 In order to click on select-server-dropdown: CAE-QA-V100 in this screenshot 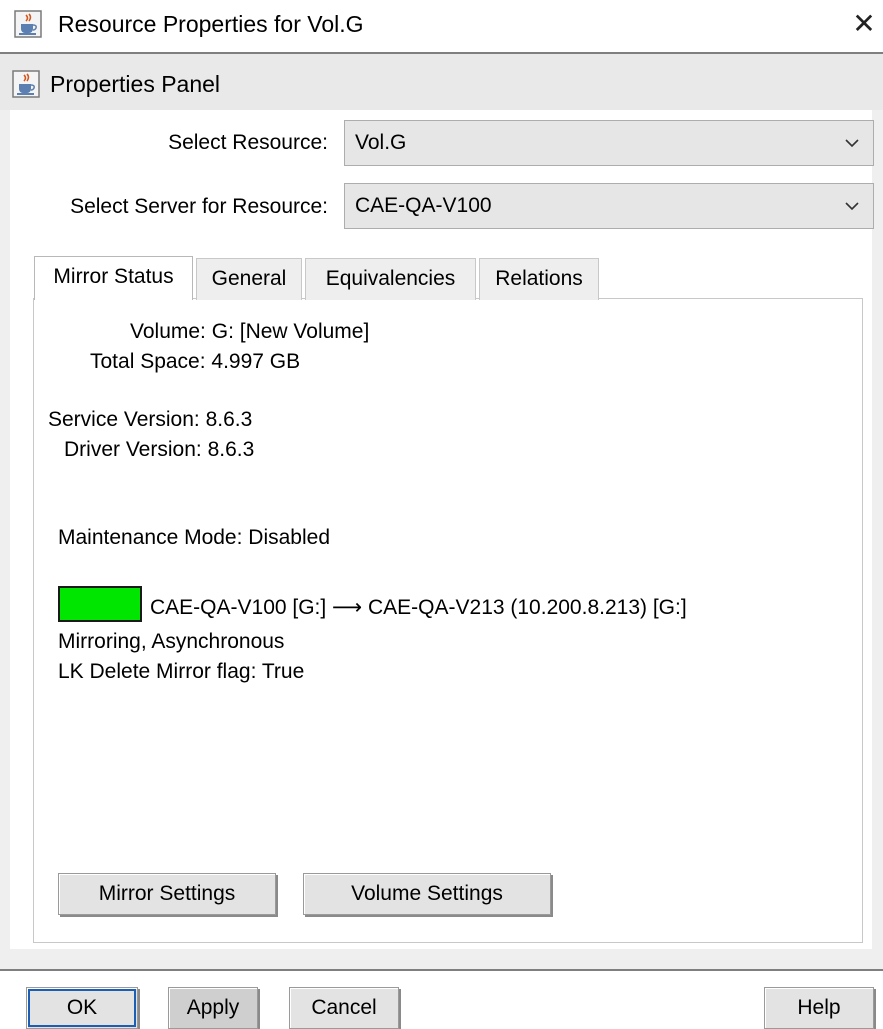, I will do `click(609, 206)`.